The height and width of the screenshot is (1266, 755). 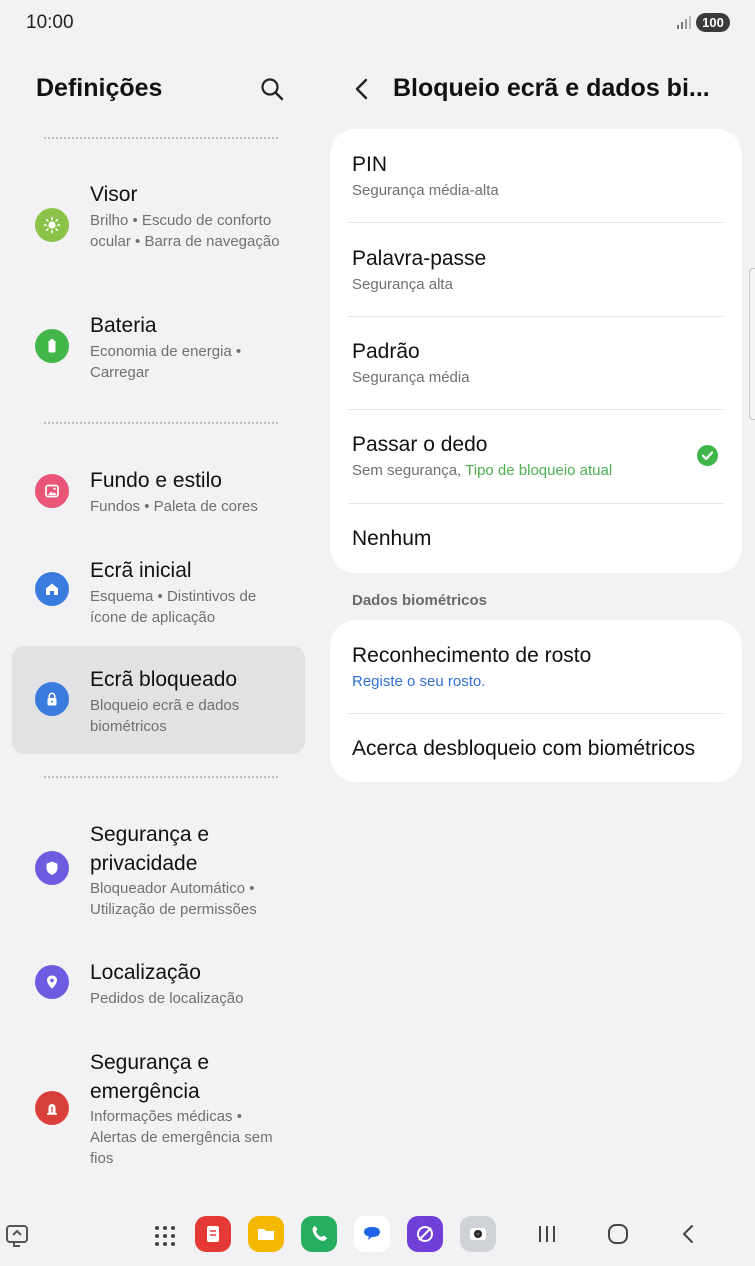 I want to click on settings-item-title: Fundo e estilo, so click(x=156, y=480).